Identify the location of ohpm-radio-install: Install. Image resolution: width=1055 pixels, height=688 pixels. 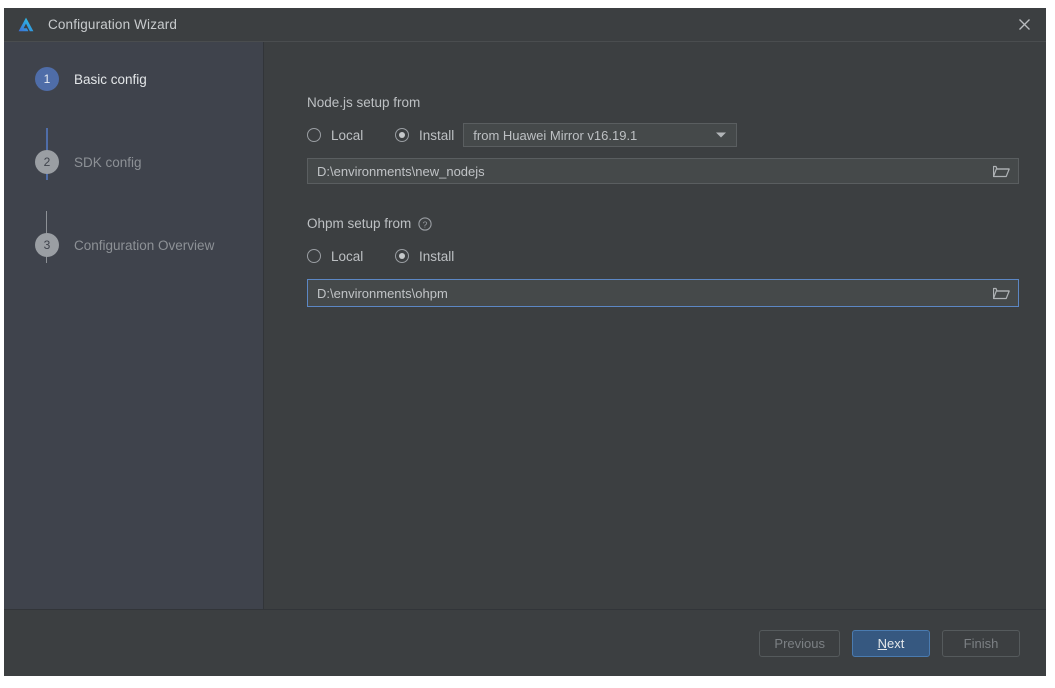
(424, 256).